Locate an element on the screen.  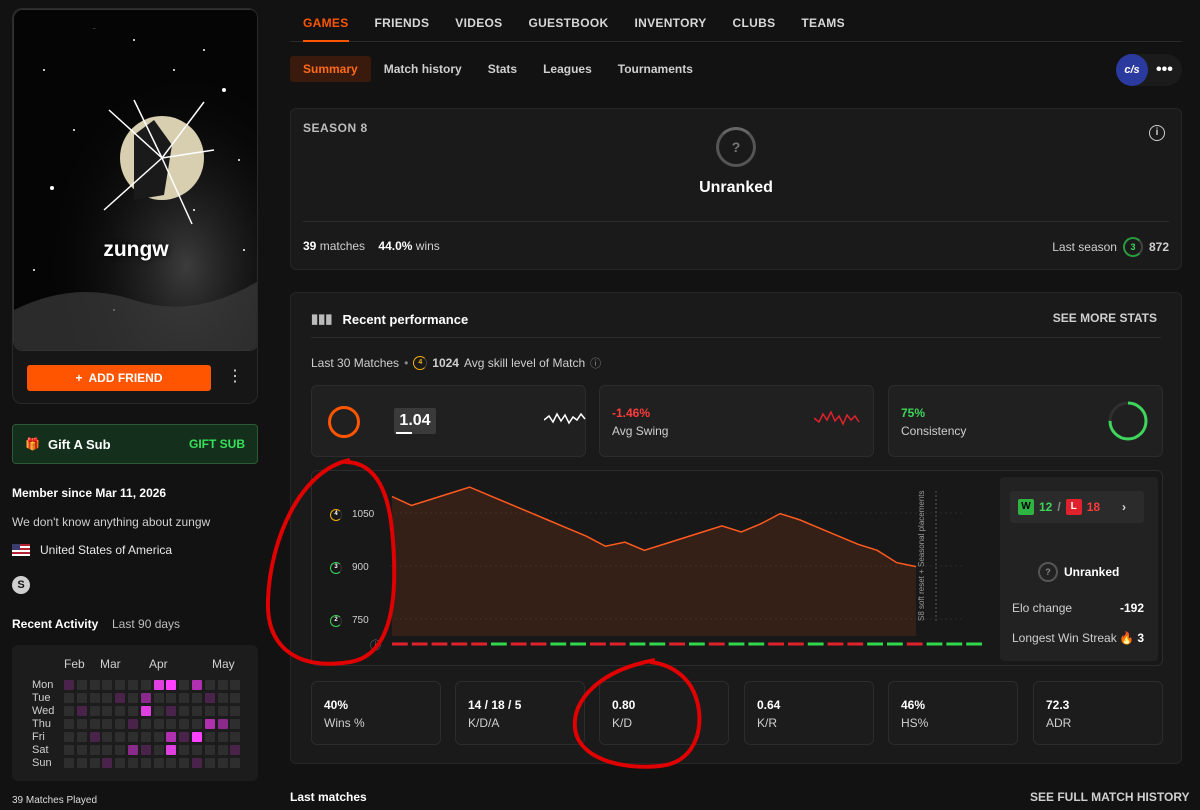
team-logo: c/s is located at coordinates (1132, 70).